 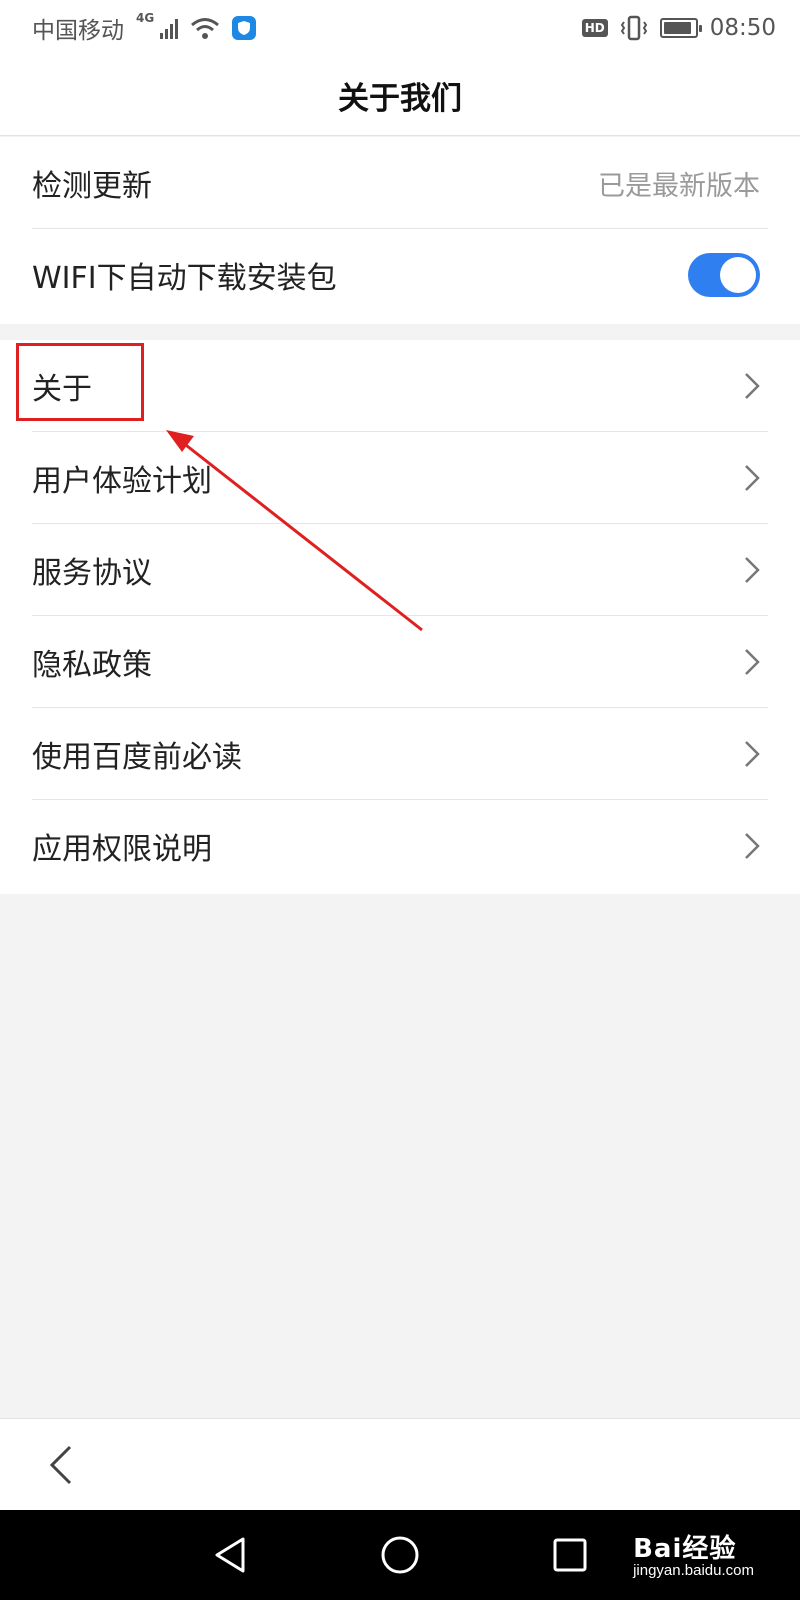 I want to click on menu-item-label: 使用百度前必读, so click(x=137, y=757).